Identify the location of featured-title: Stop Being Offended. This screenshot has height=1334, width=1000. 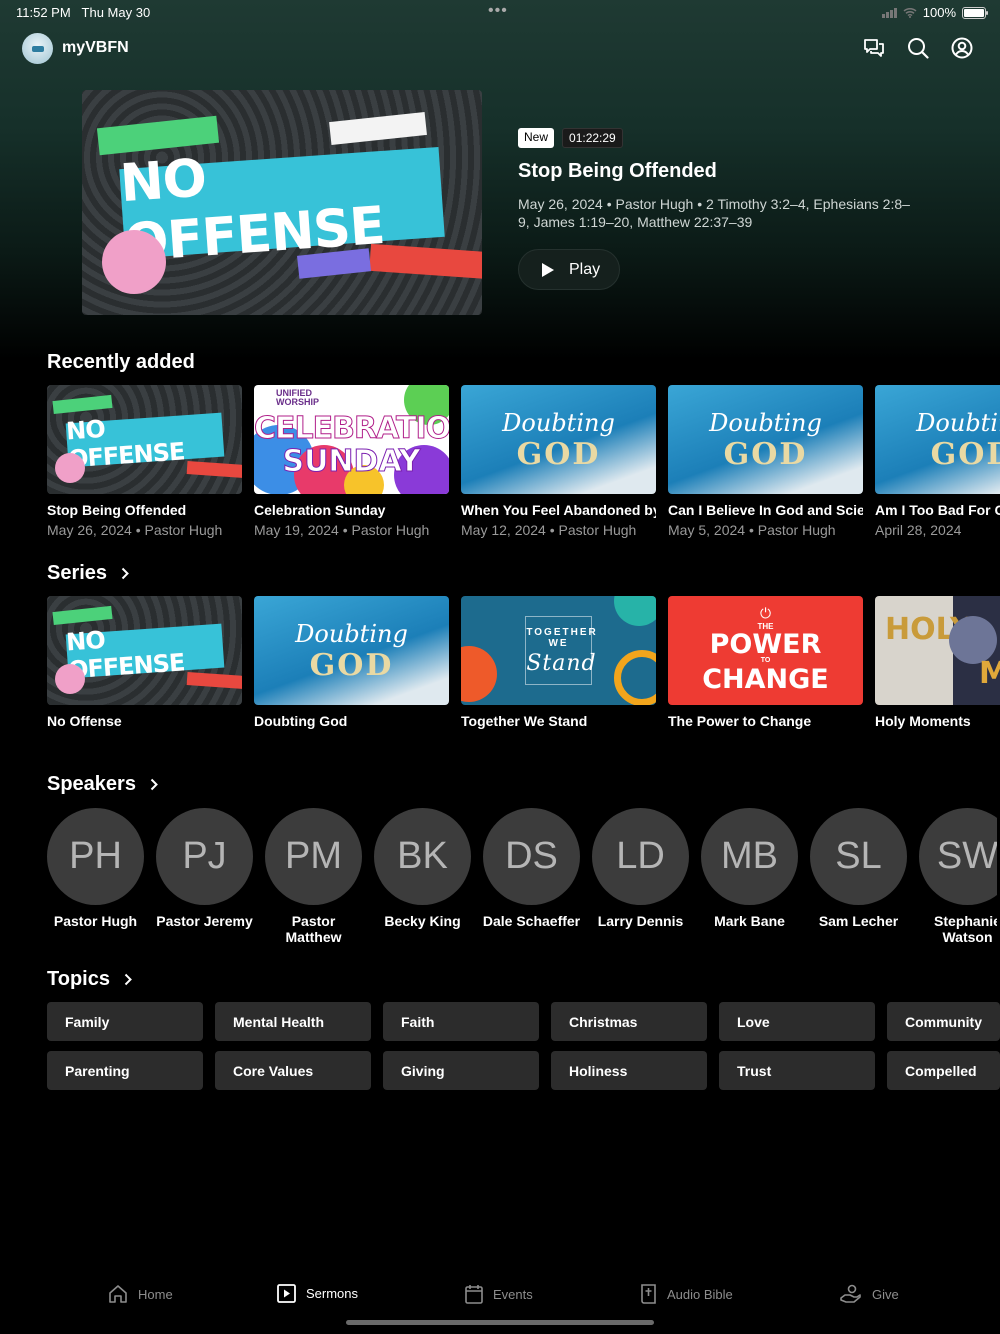
(728, 171).